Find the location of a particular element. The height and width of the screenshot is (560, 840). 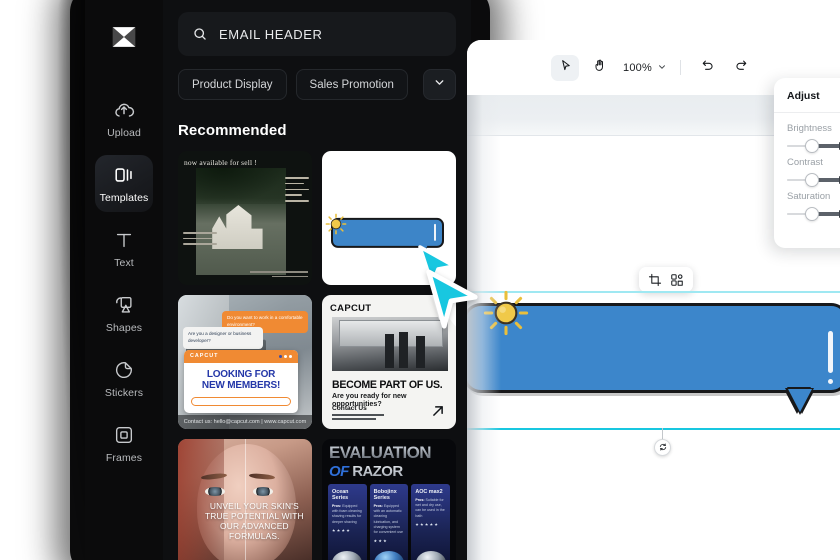

slider-row-brightness: Brightness is located at coordinates (813, 138).